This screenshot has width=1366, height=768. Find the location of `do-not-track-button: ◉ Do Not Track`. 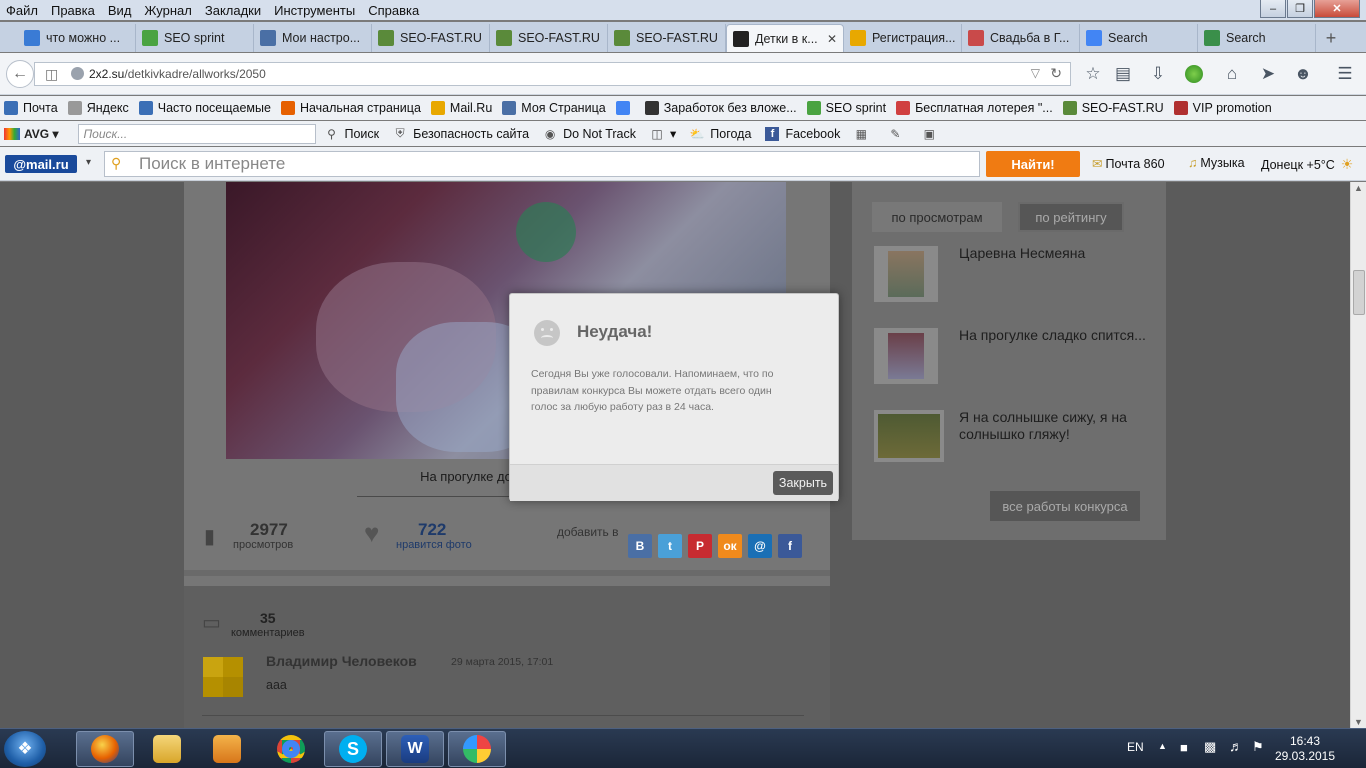

do-not-track-button: ◉ Do Not Track is located at coordinates (589, 134).